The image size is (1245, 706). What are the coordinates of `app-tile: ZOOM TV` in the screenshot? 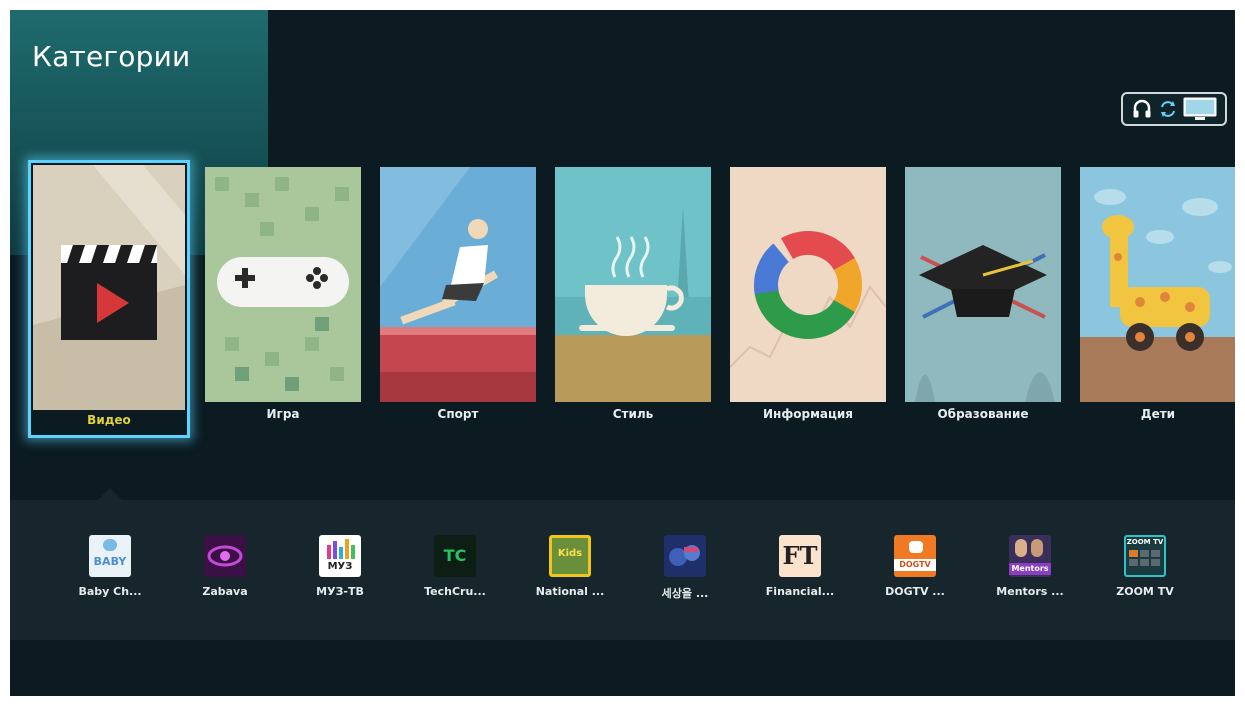 It's located at (1145, 556).